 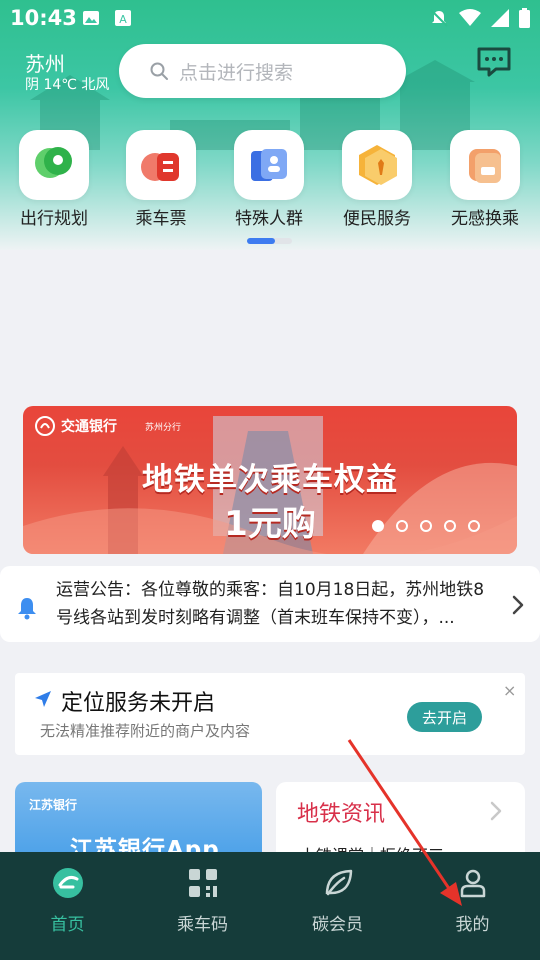 I want to click on message-icon, so click(x=494, y=62).